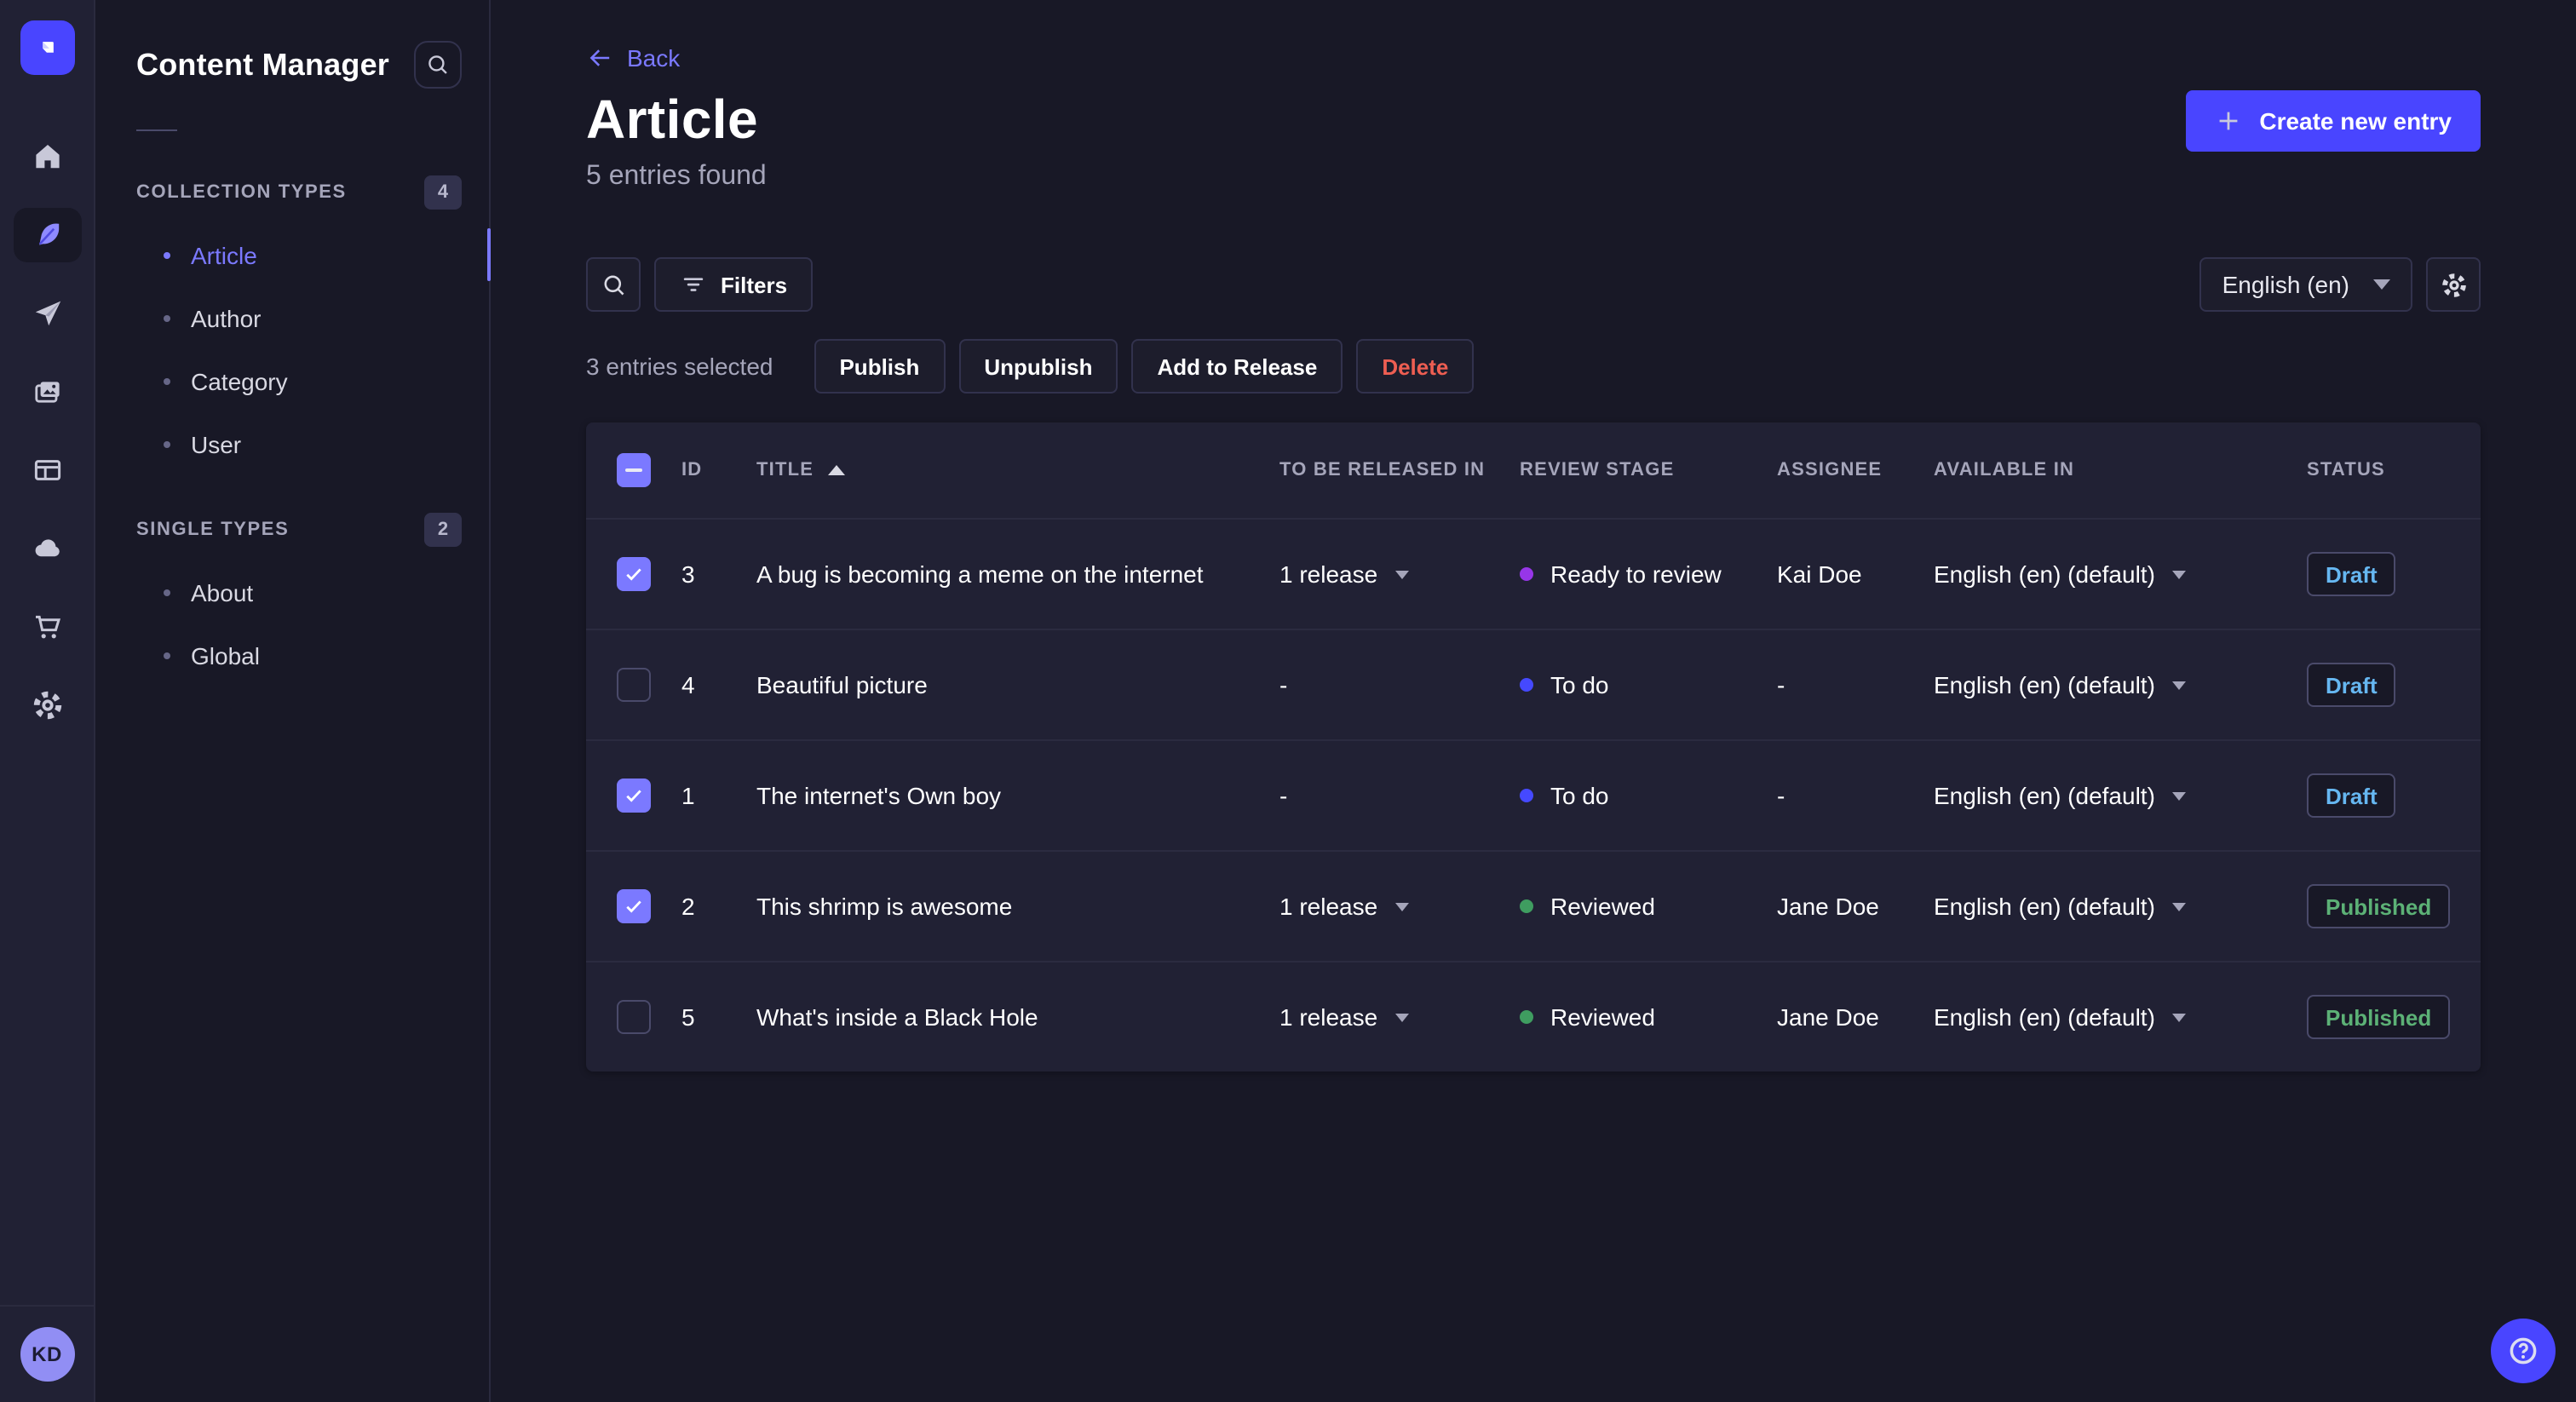 The width and height of the screenshot is (2576, 1402). What do you see at coordinates (2454, 284) in the screenshot?
I see `view-settings-button` at bounding box center [2454, 284].